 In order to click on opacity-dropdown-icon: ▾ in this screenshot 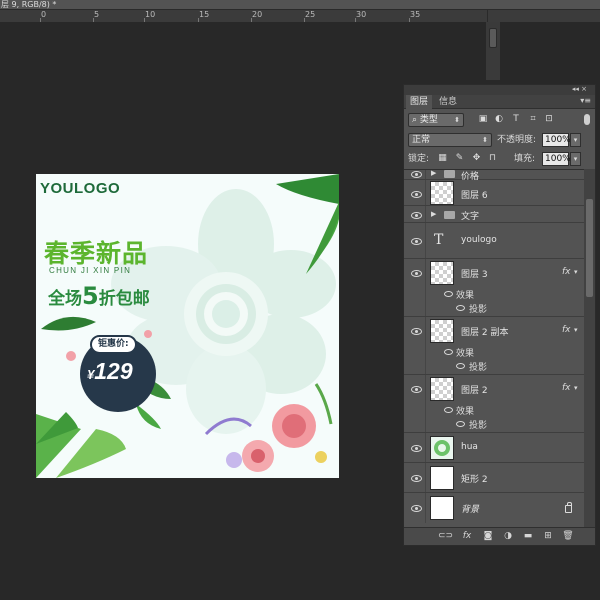, I will do `click(575, 140)`.